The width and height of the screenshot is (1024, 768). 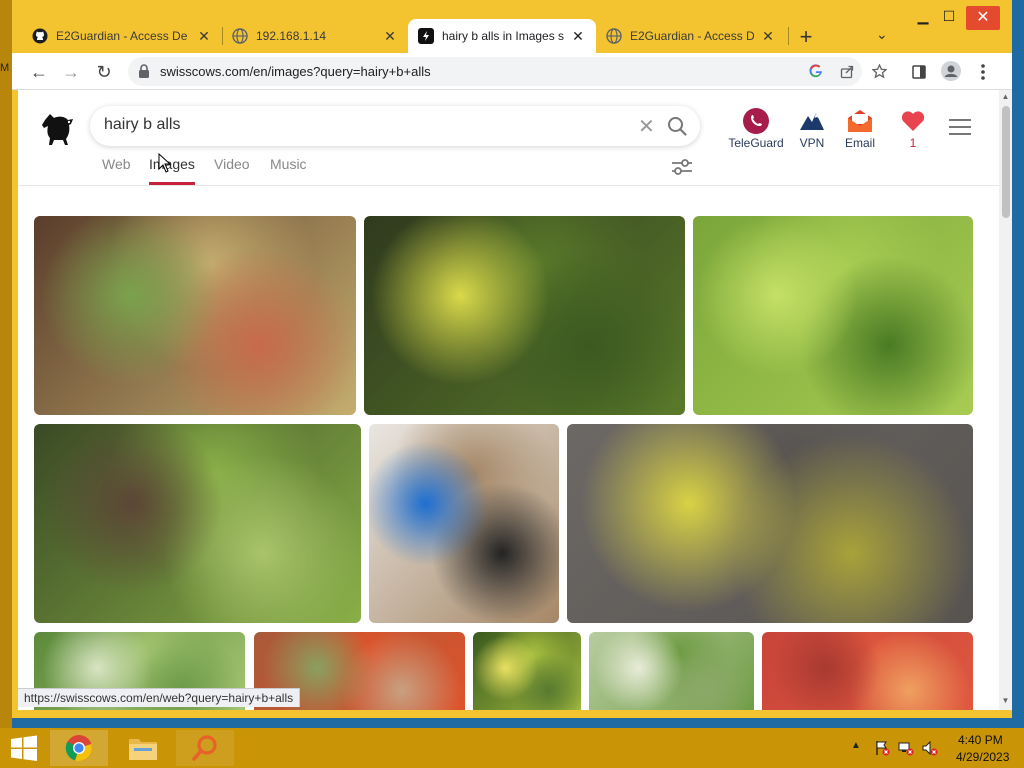 I want to click on vpn-icon, so click(x=812, y=121).